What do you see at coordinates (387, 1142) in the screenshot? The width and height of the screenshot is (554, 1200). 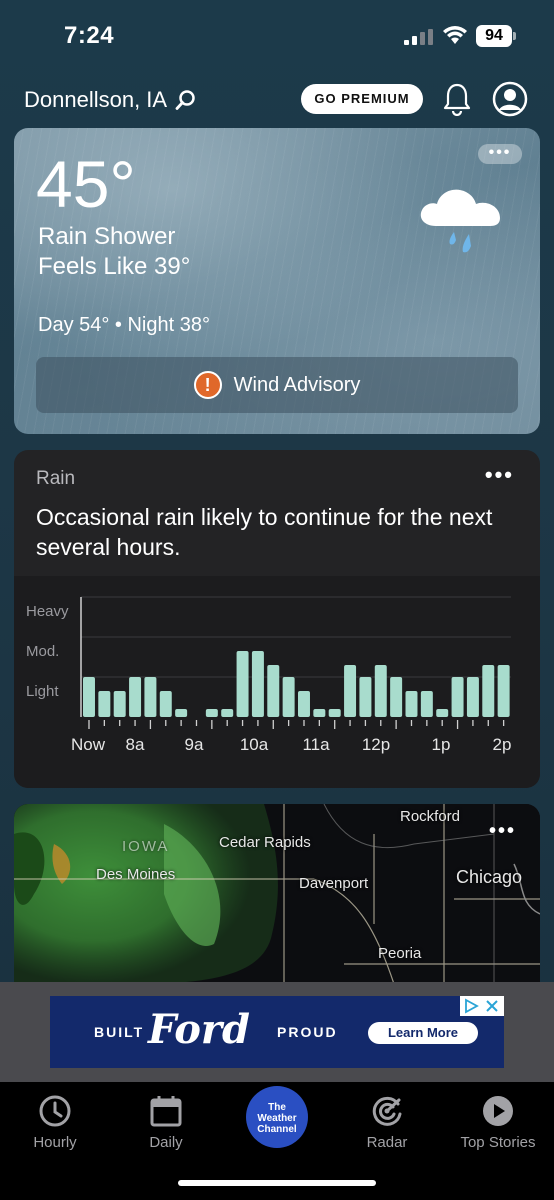 I see `nav-radar-label: Radar` at bounding box center [387, 1142].